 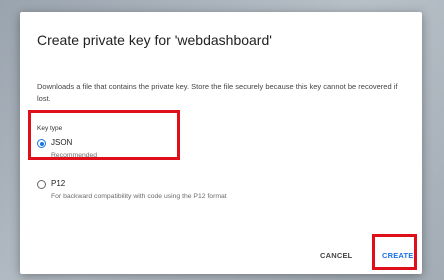 What do you see at coordinates (104, 135) in the screenshot?
I see `key-type-highlight-box` at bounding box center [104, 135].